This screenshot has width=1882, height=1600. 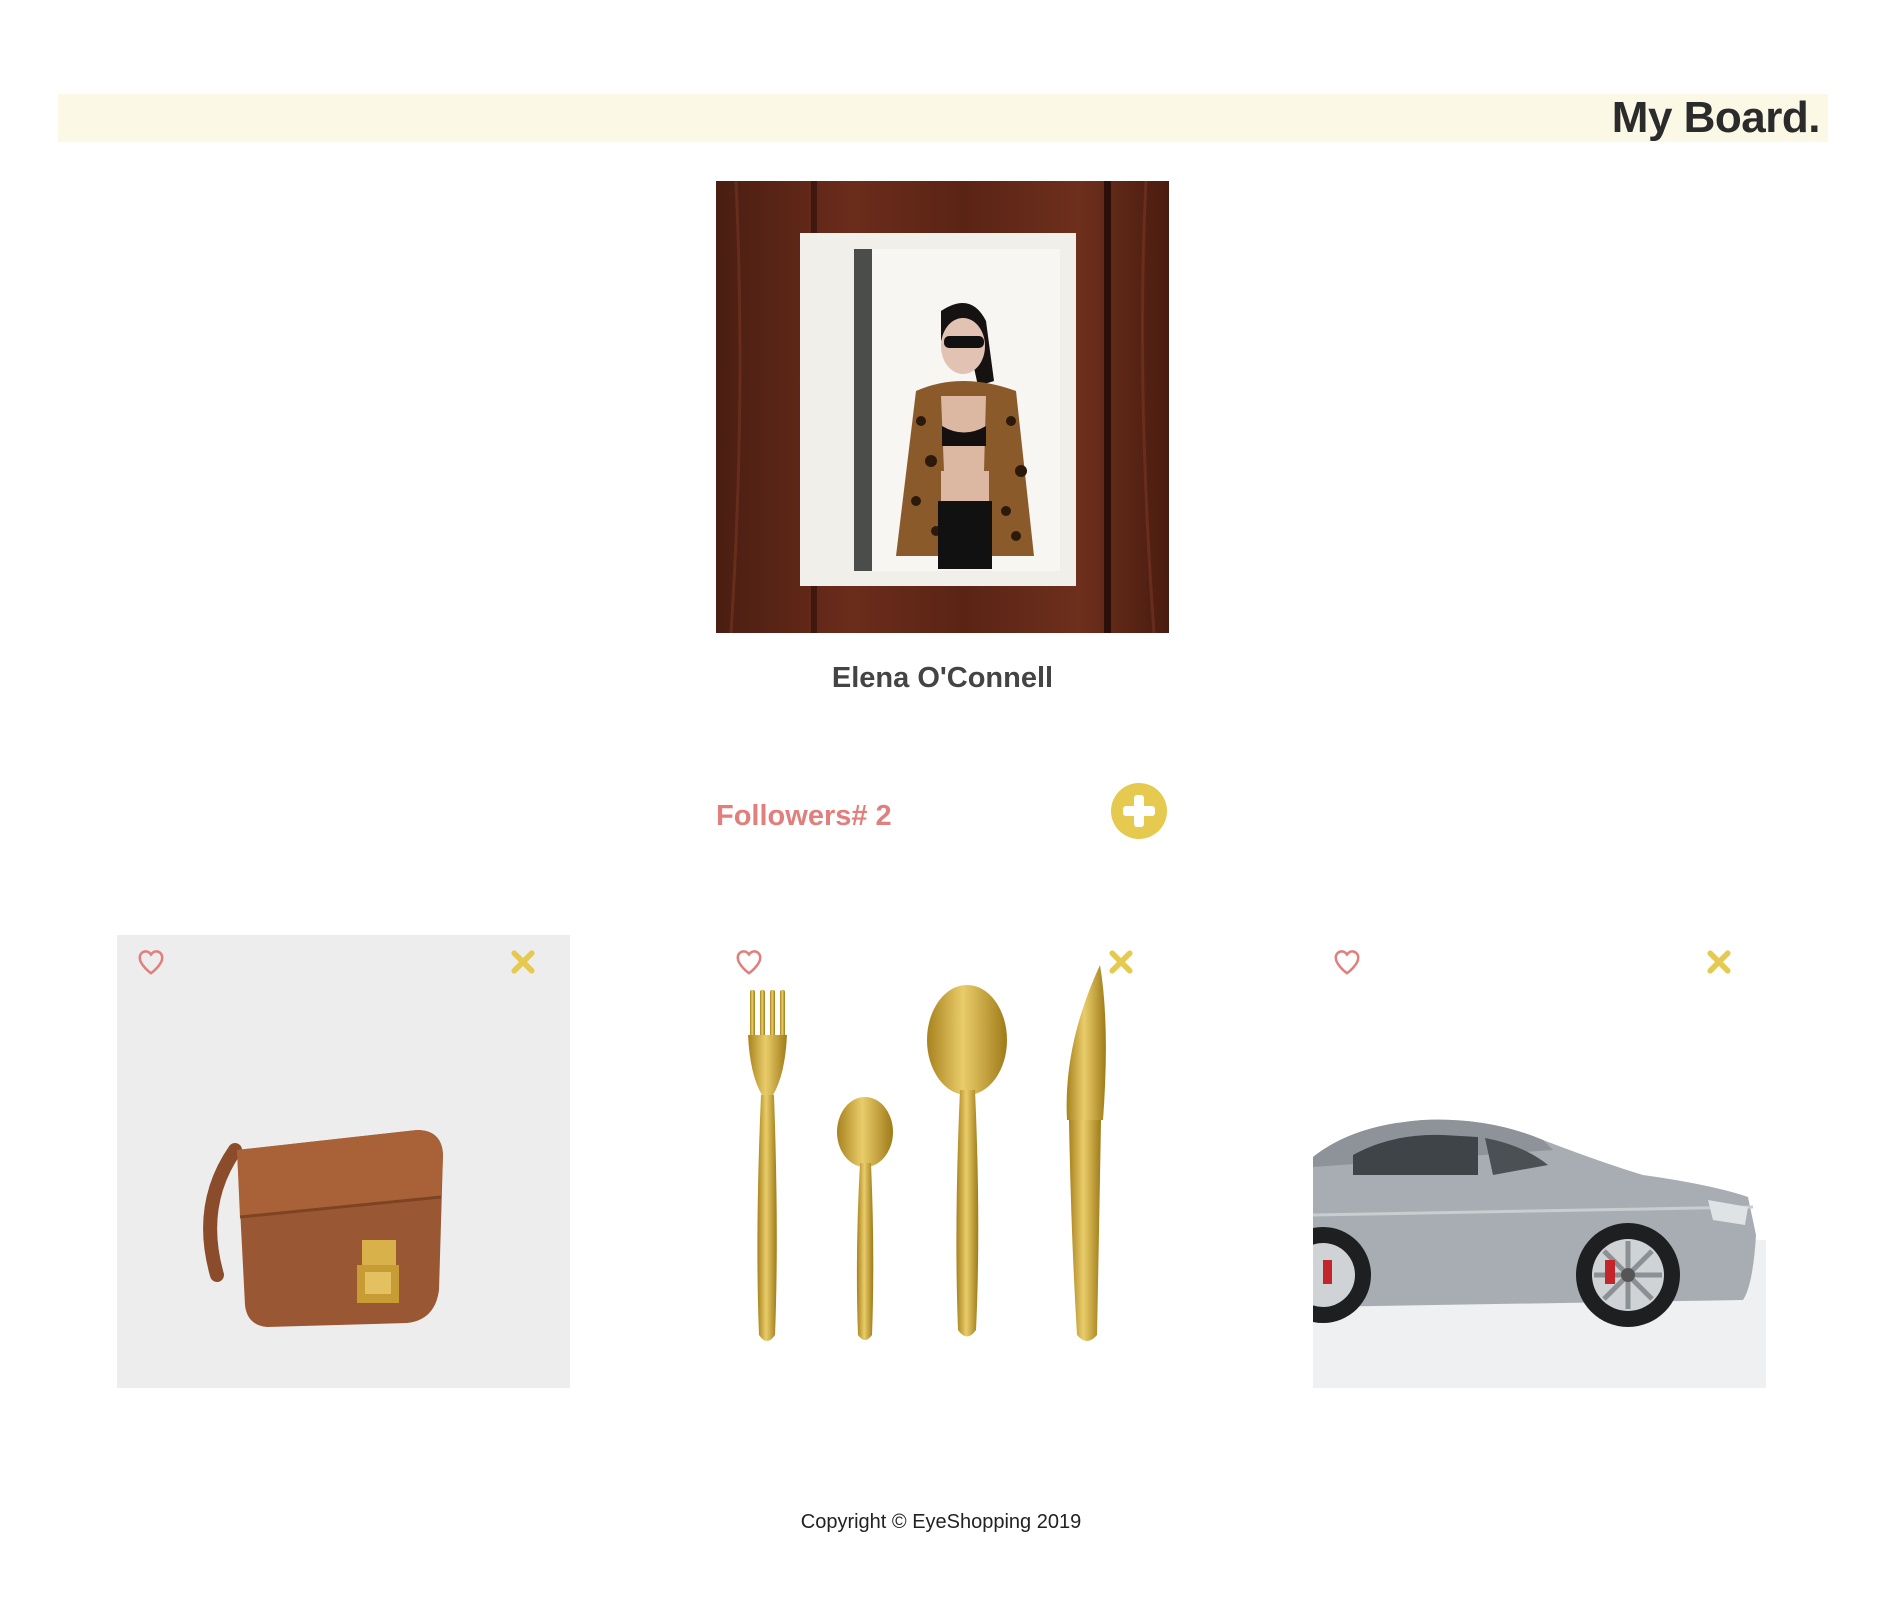 What do you see at coordinates (942, 678) in the screenshot?
I see `profile-name: Elena O'Connell` at bounding box center [942, 678].